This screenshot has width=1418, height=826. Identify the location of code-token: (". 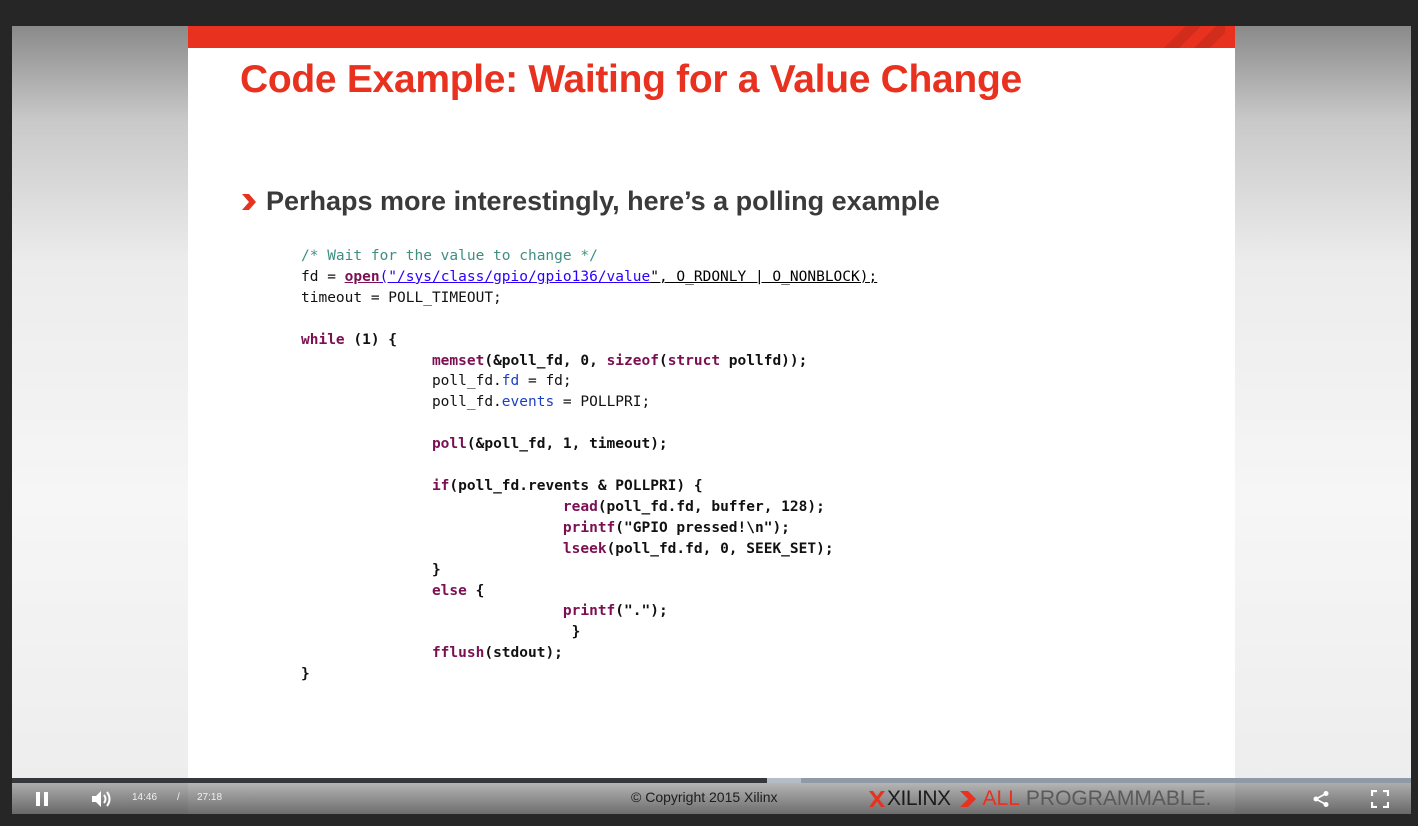
(388, 276).